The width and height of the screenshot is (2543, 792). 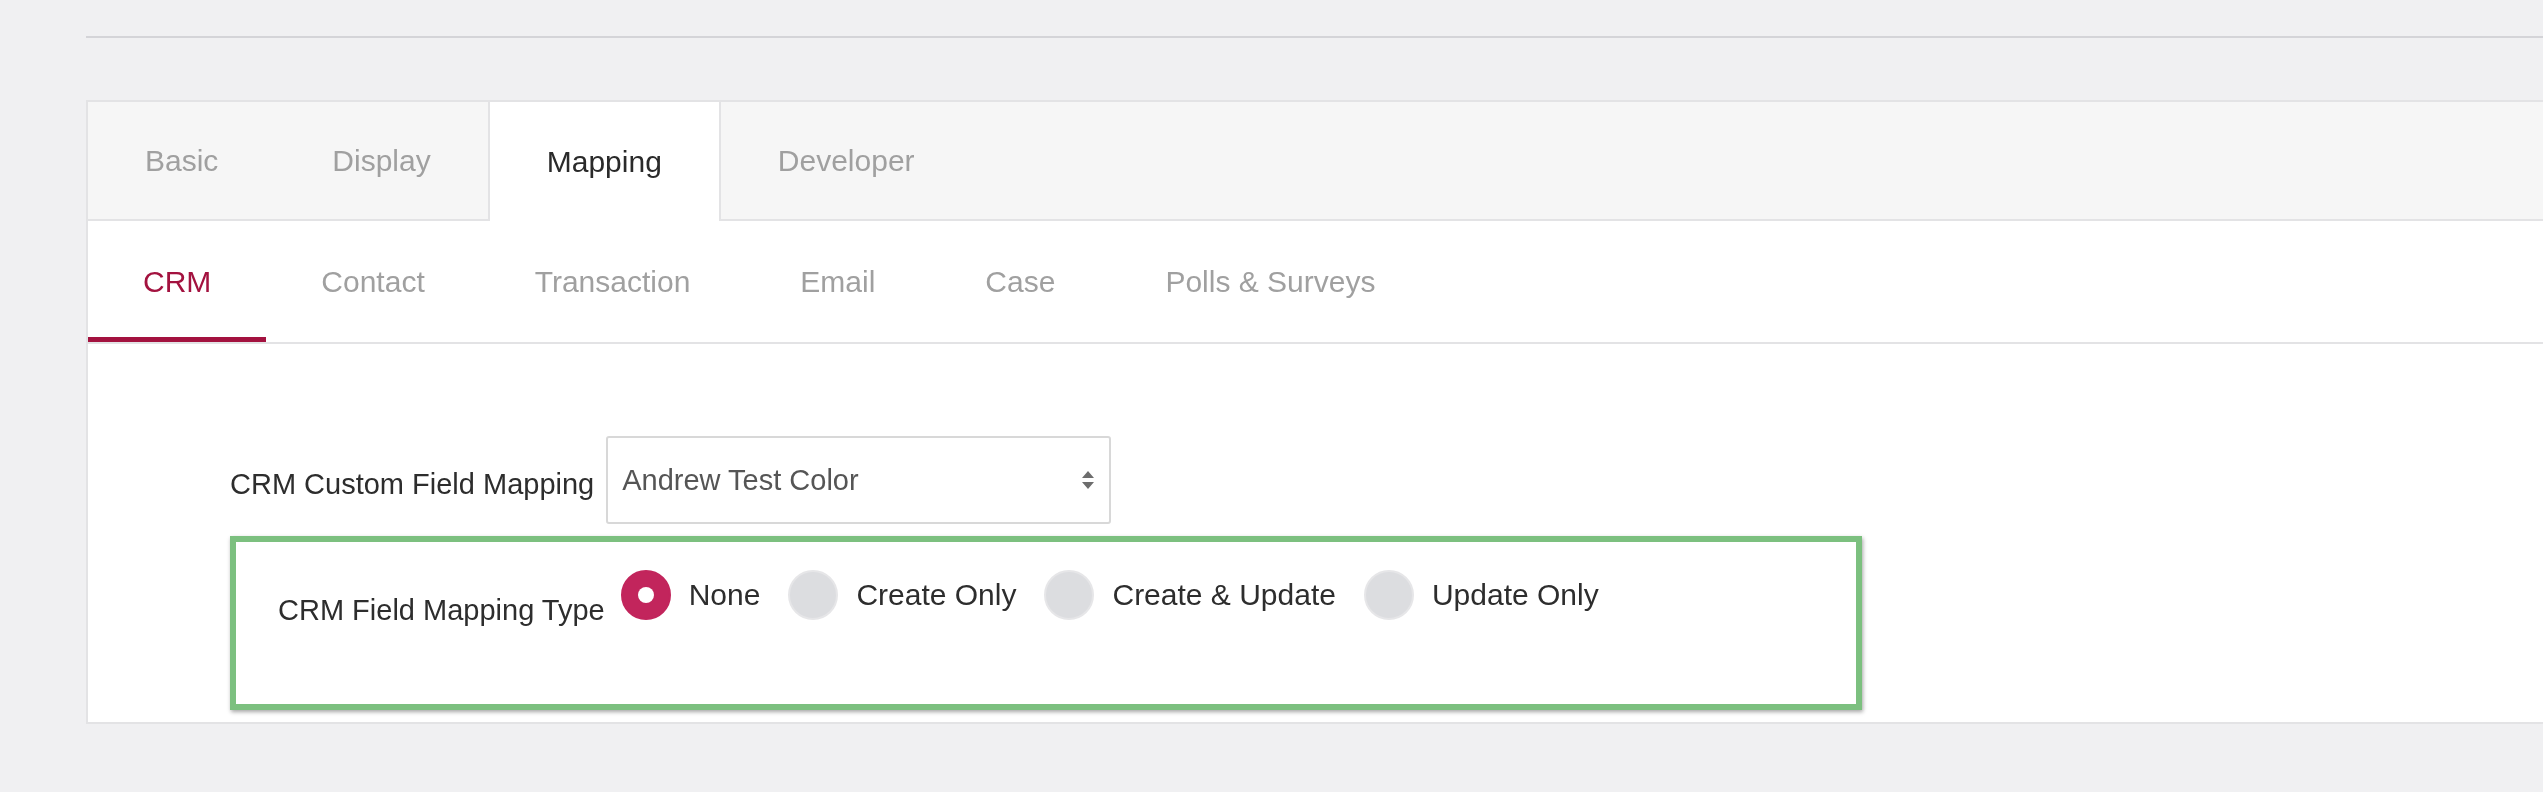 I want to click on tab: Case, so click(x=1020, y=281).